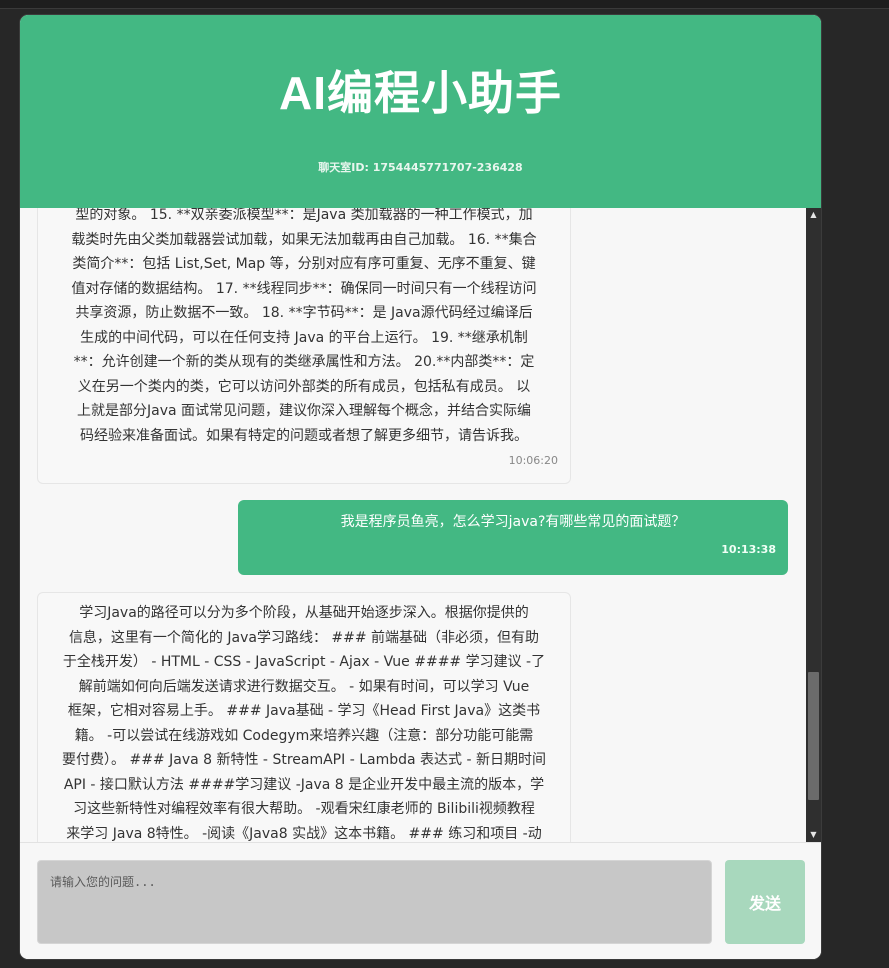 The width and height of the screenshot is (889, 968). Describe the element at coordinates (304, 313) in the screenshot. I see `message-line: 共享资源，防止数据不一致。 18. **字节码**：是 Java源代码经过编译后` at that location.